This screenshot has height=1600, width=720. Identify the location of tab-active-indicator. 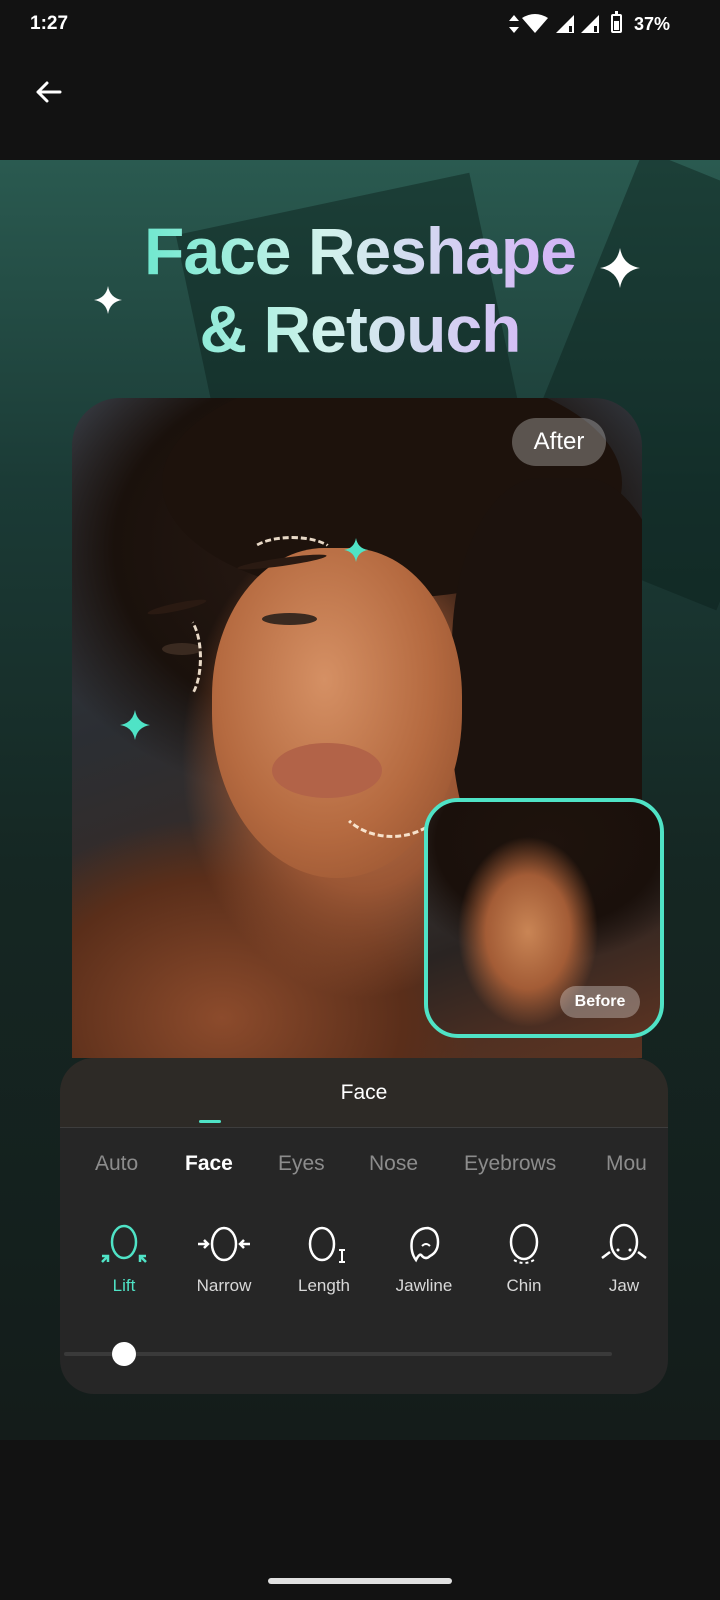
(210, 1121).